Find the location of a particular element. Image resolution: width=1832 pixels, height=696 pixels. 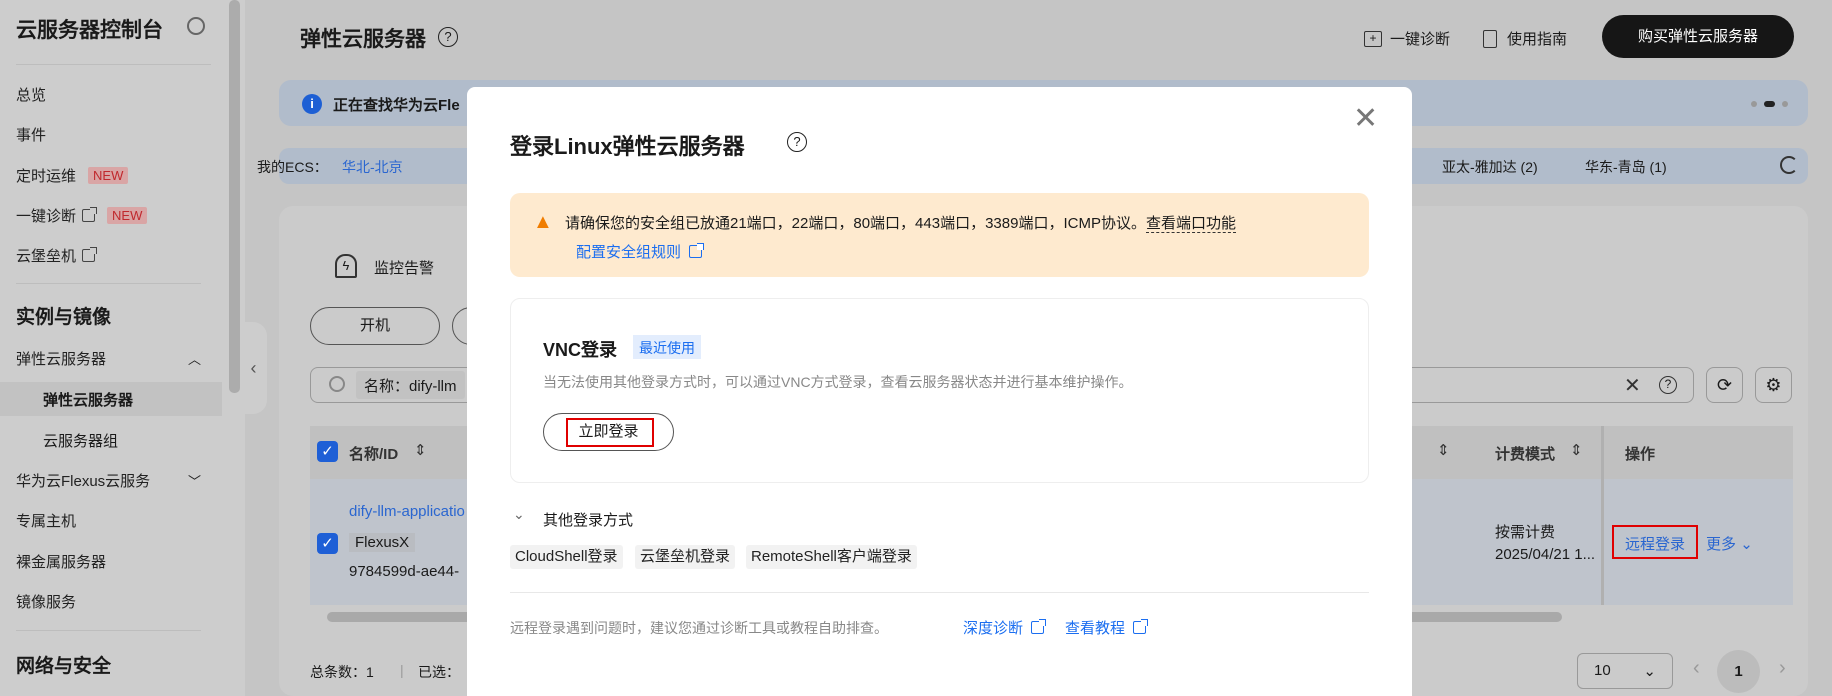

refresh-button: ⟳ is located at coordinates (1724, 385).